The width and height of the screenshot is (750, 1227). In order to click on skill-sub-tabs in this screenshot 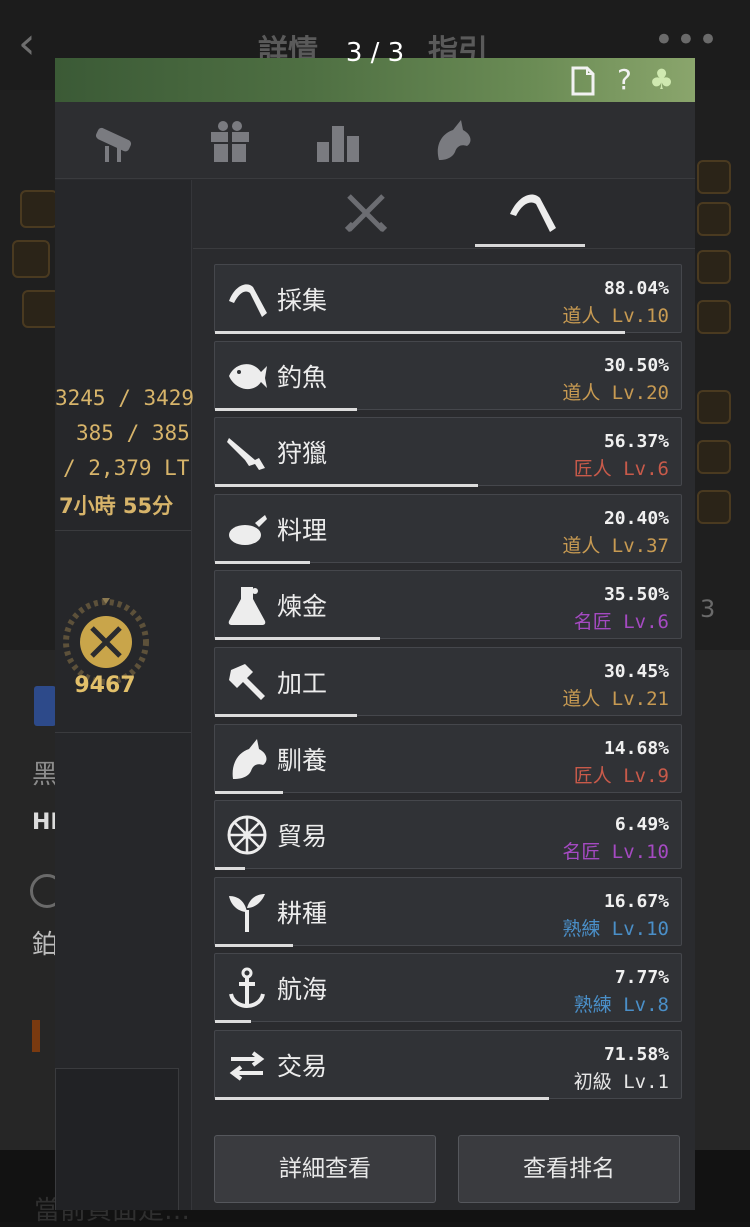, I will do `click(444, 214)`.